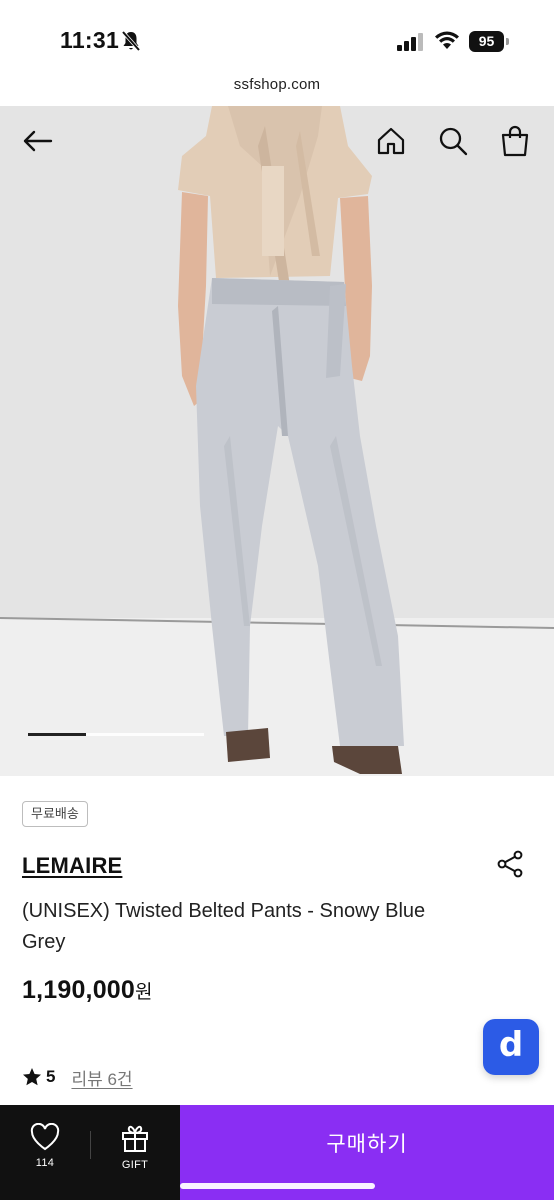 This screenshot has width=554, height=1200. Describe the element at coordinates (486, 41) in the screenshot. I see `battery-level: 95` at that location.